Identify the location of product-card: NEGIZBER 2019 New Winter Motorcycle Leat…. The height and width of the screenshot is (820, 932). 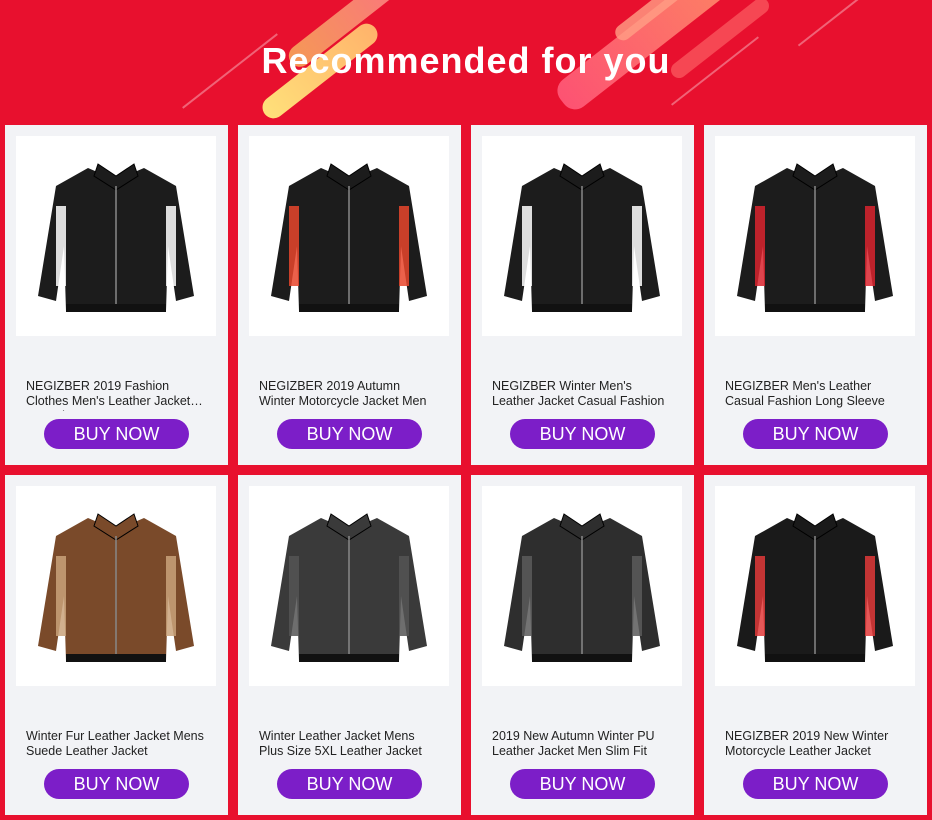
(815, 645).